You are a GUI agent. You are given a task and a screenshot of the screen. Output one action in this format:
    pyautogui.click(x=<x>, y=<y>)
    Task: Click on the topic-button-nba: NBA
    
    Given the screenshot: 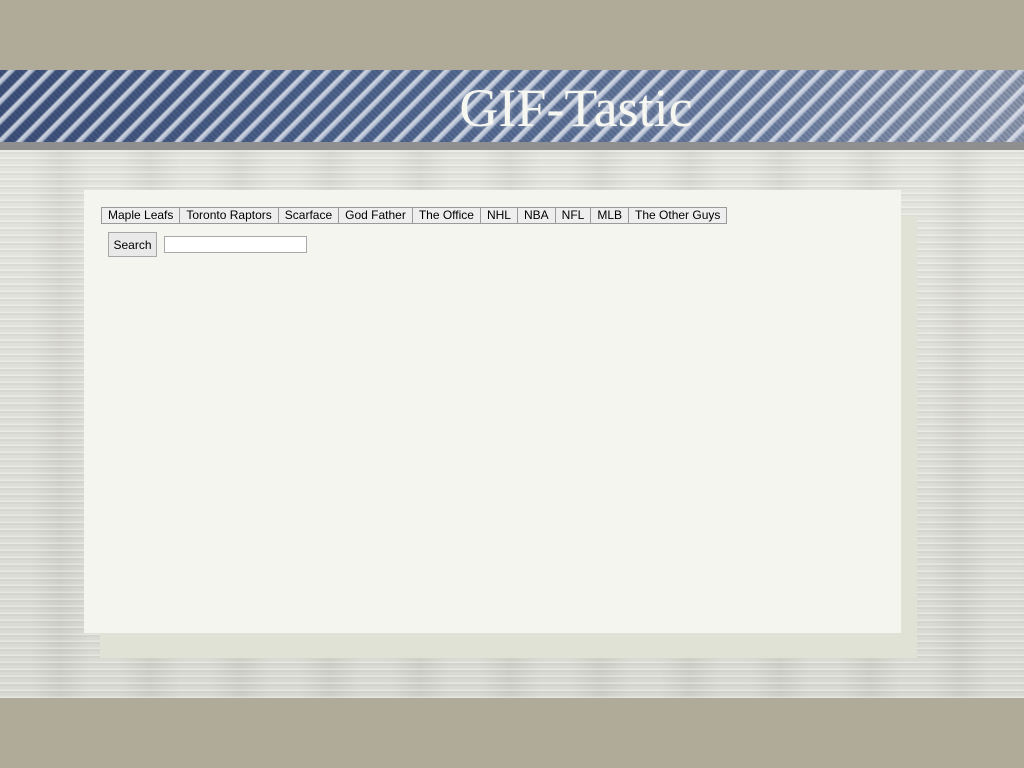 What is the action you would take?
    pyautogui.click(x=536, y=215)
    